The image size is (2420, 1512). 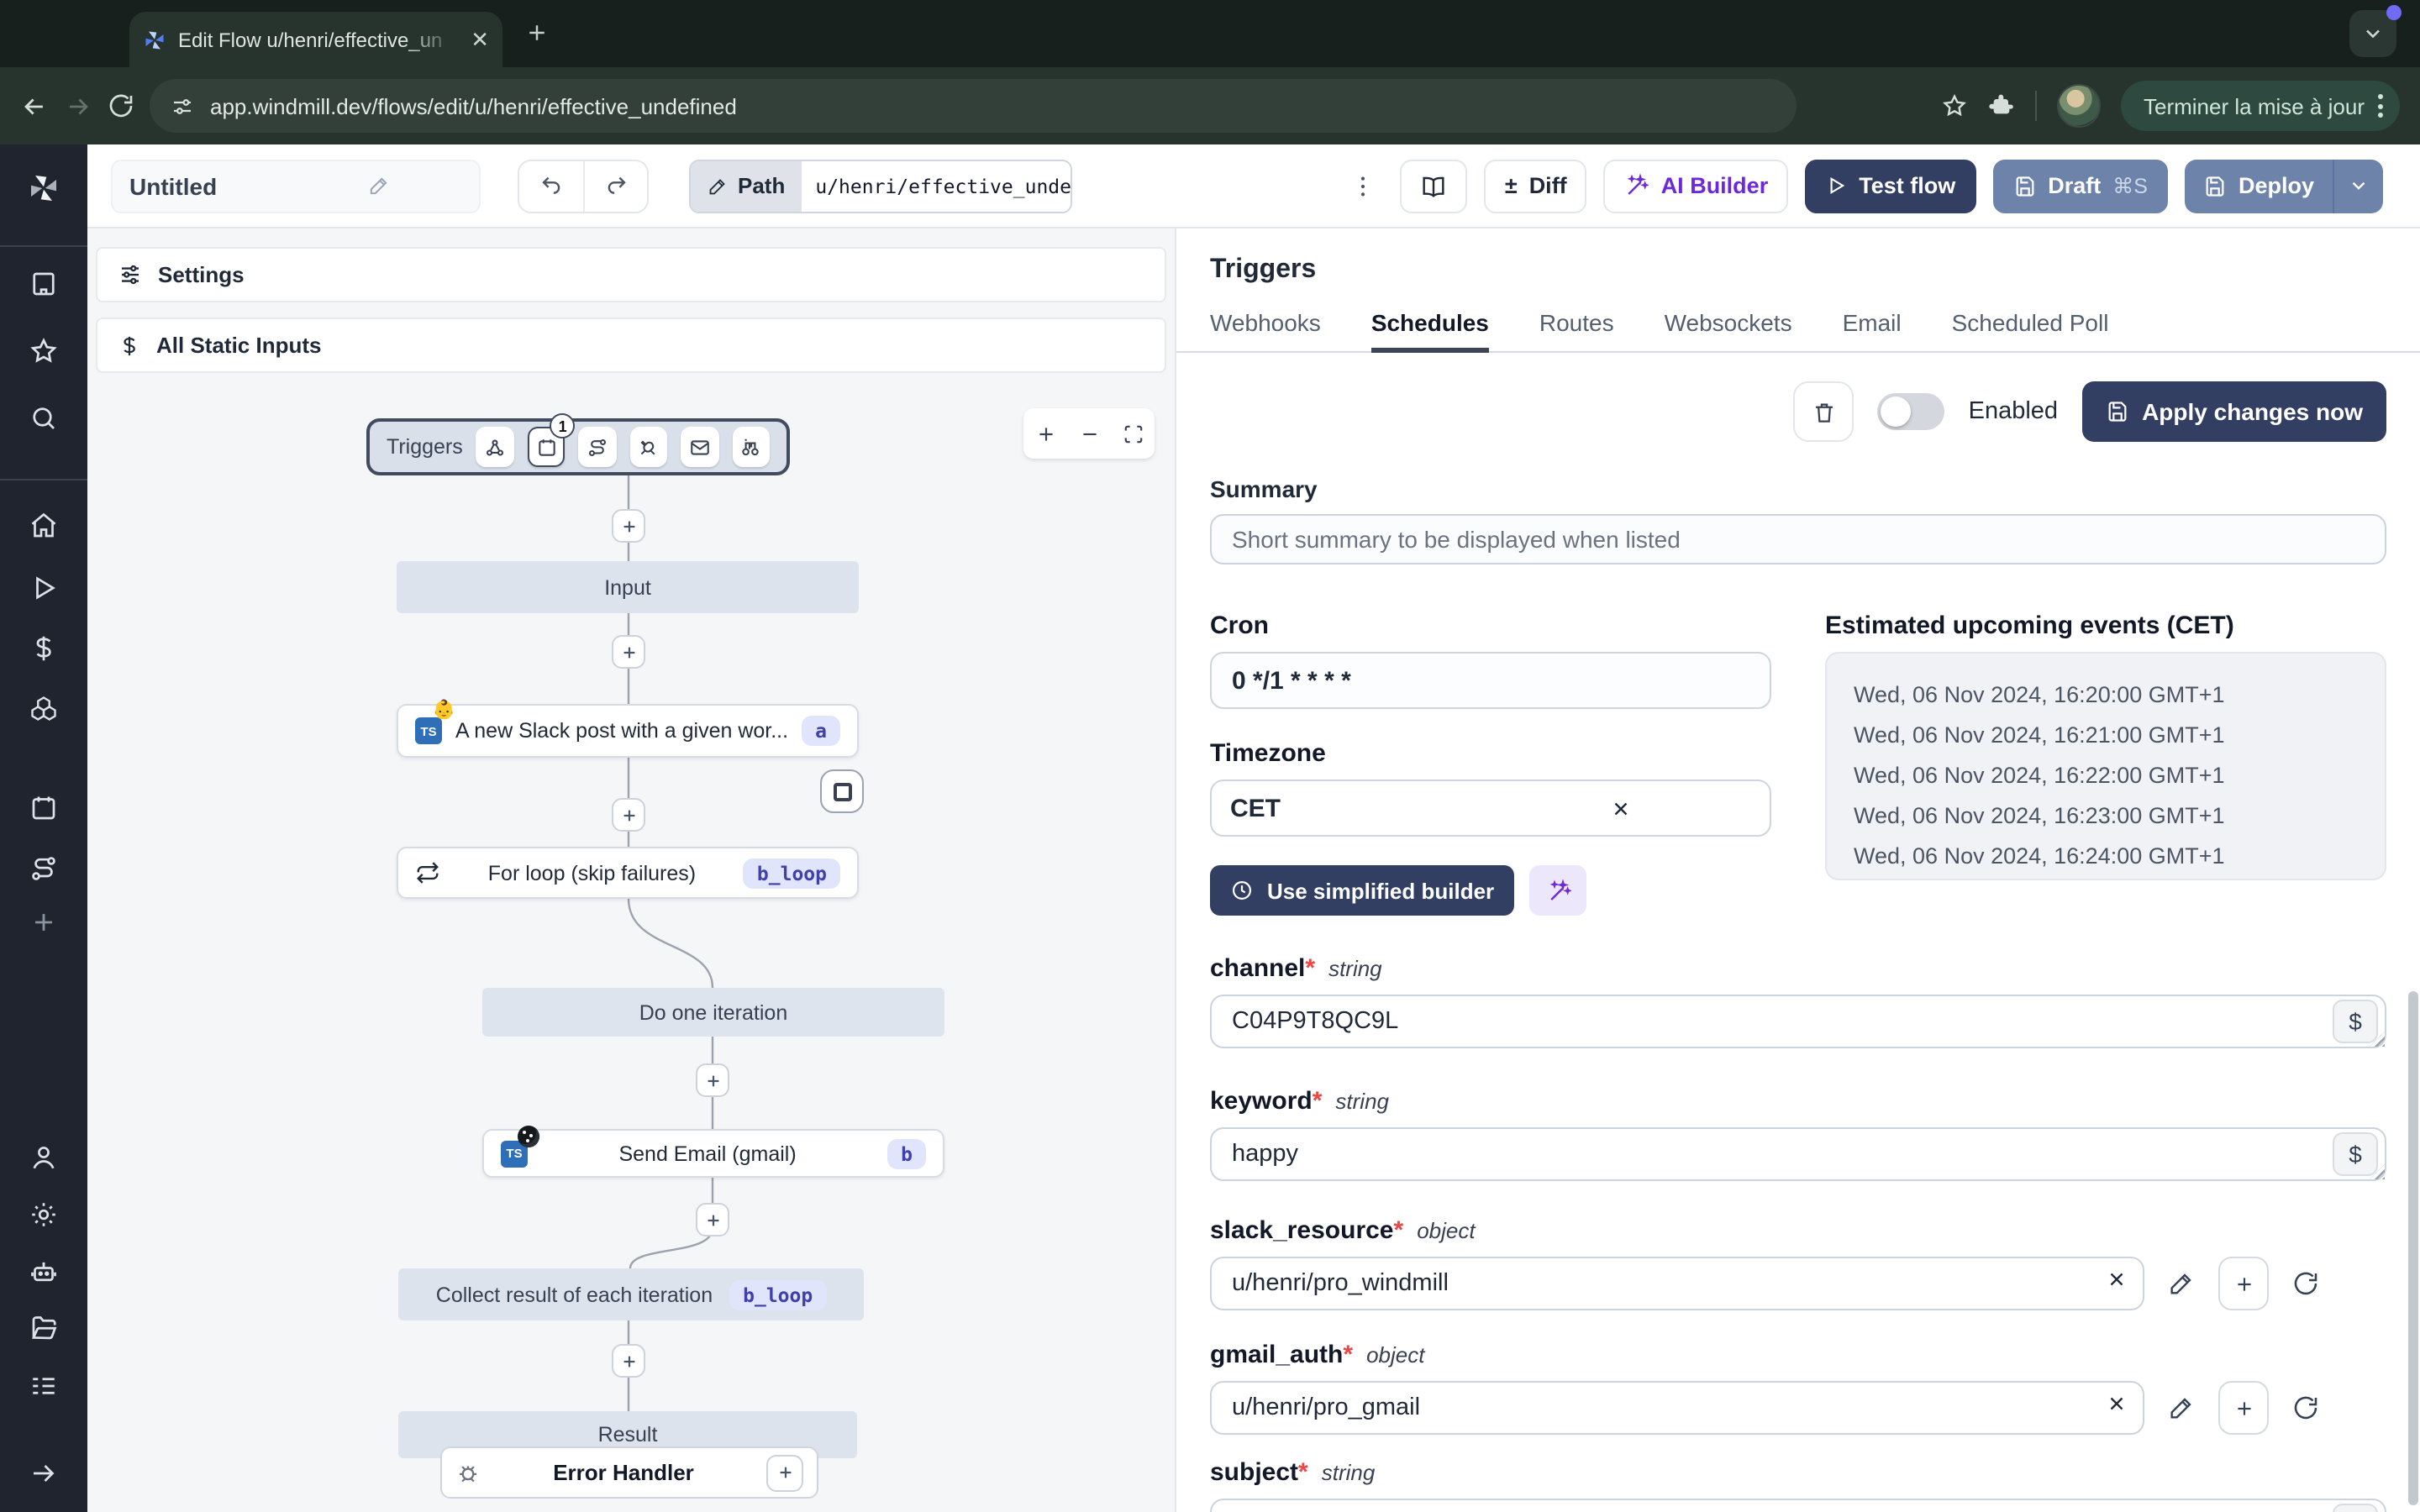 I want to click on undo-button, so click(x=551, y=185).